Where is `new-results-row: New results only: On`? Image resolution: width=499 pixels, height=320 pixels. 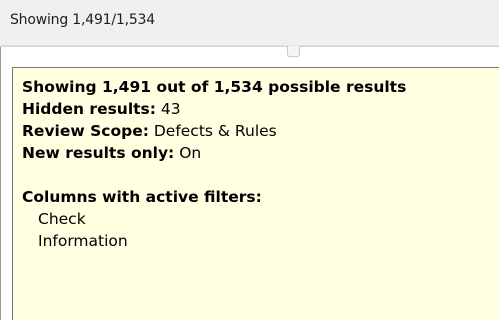 new-results-row: New results only: On is located at coordinates (111, 153).